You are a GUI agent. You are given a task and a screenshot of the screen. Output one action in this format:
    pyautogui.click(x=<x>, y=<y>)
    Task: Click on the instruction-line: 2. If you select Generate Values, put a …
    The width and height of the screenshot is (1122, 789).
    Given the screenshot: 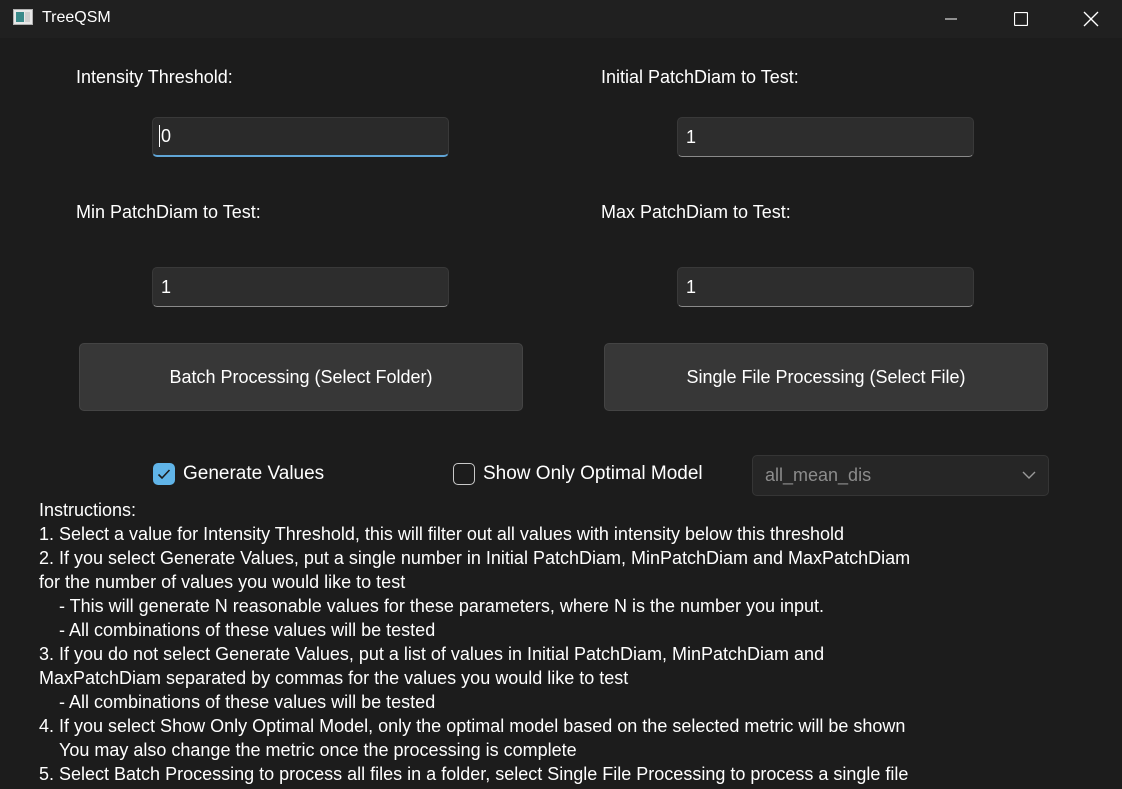 What is the action you would take?
    pyautogui.click(x=475, y=558)
    